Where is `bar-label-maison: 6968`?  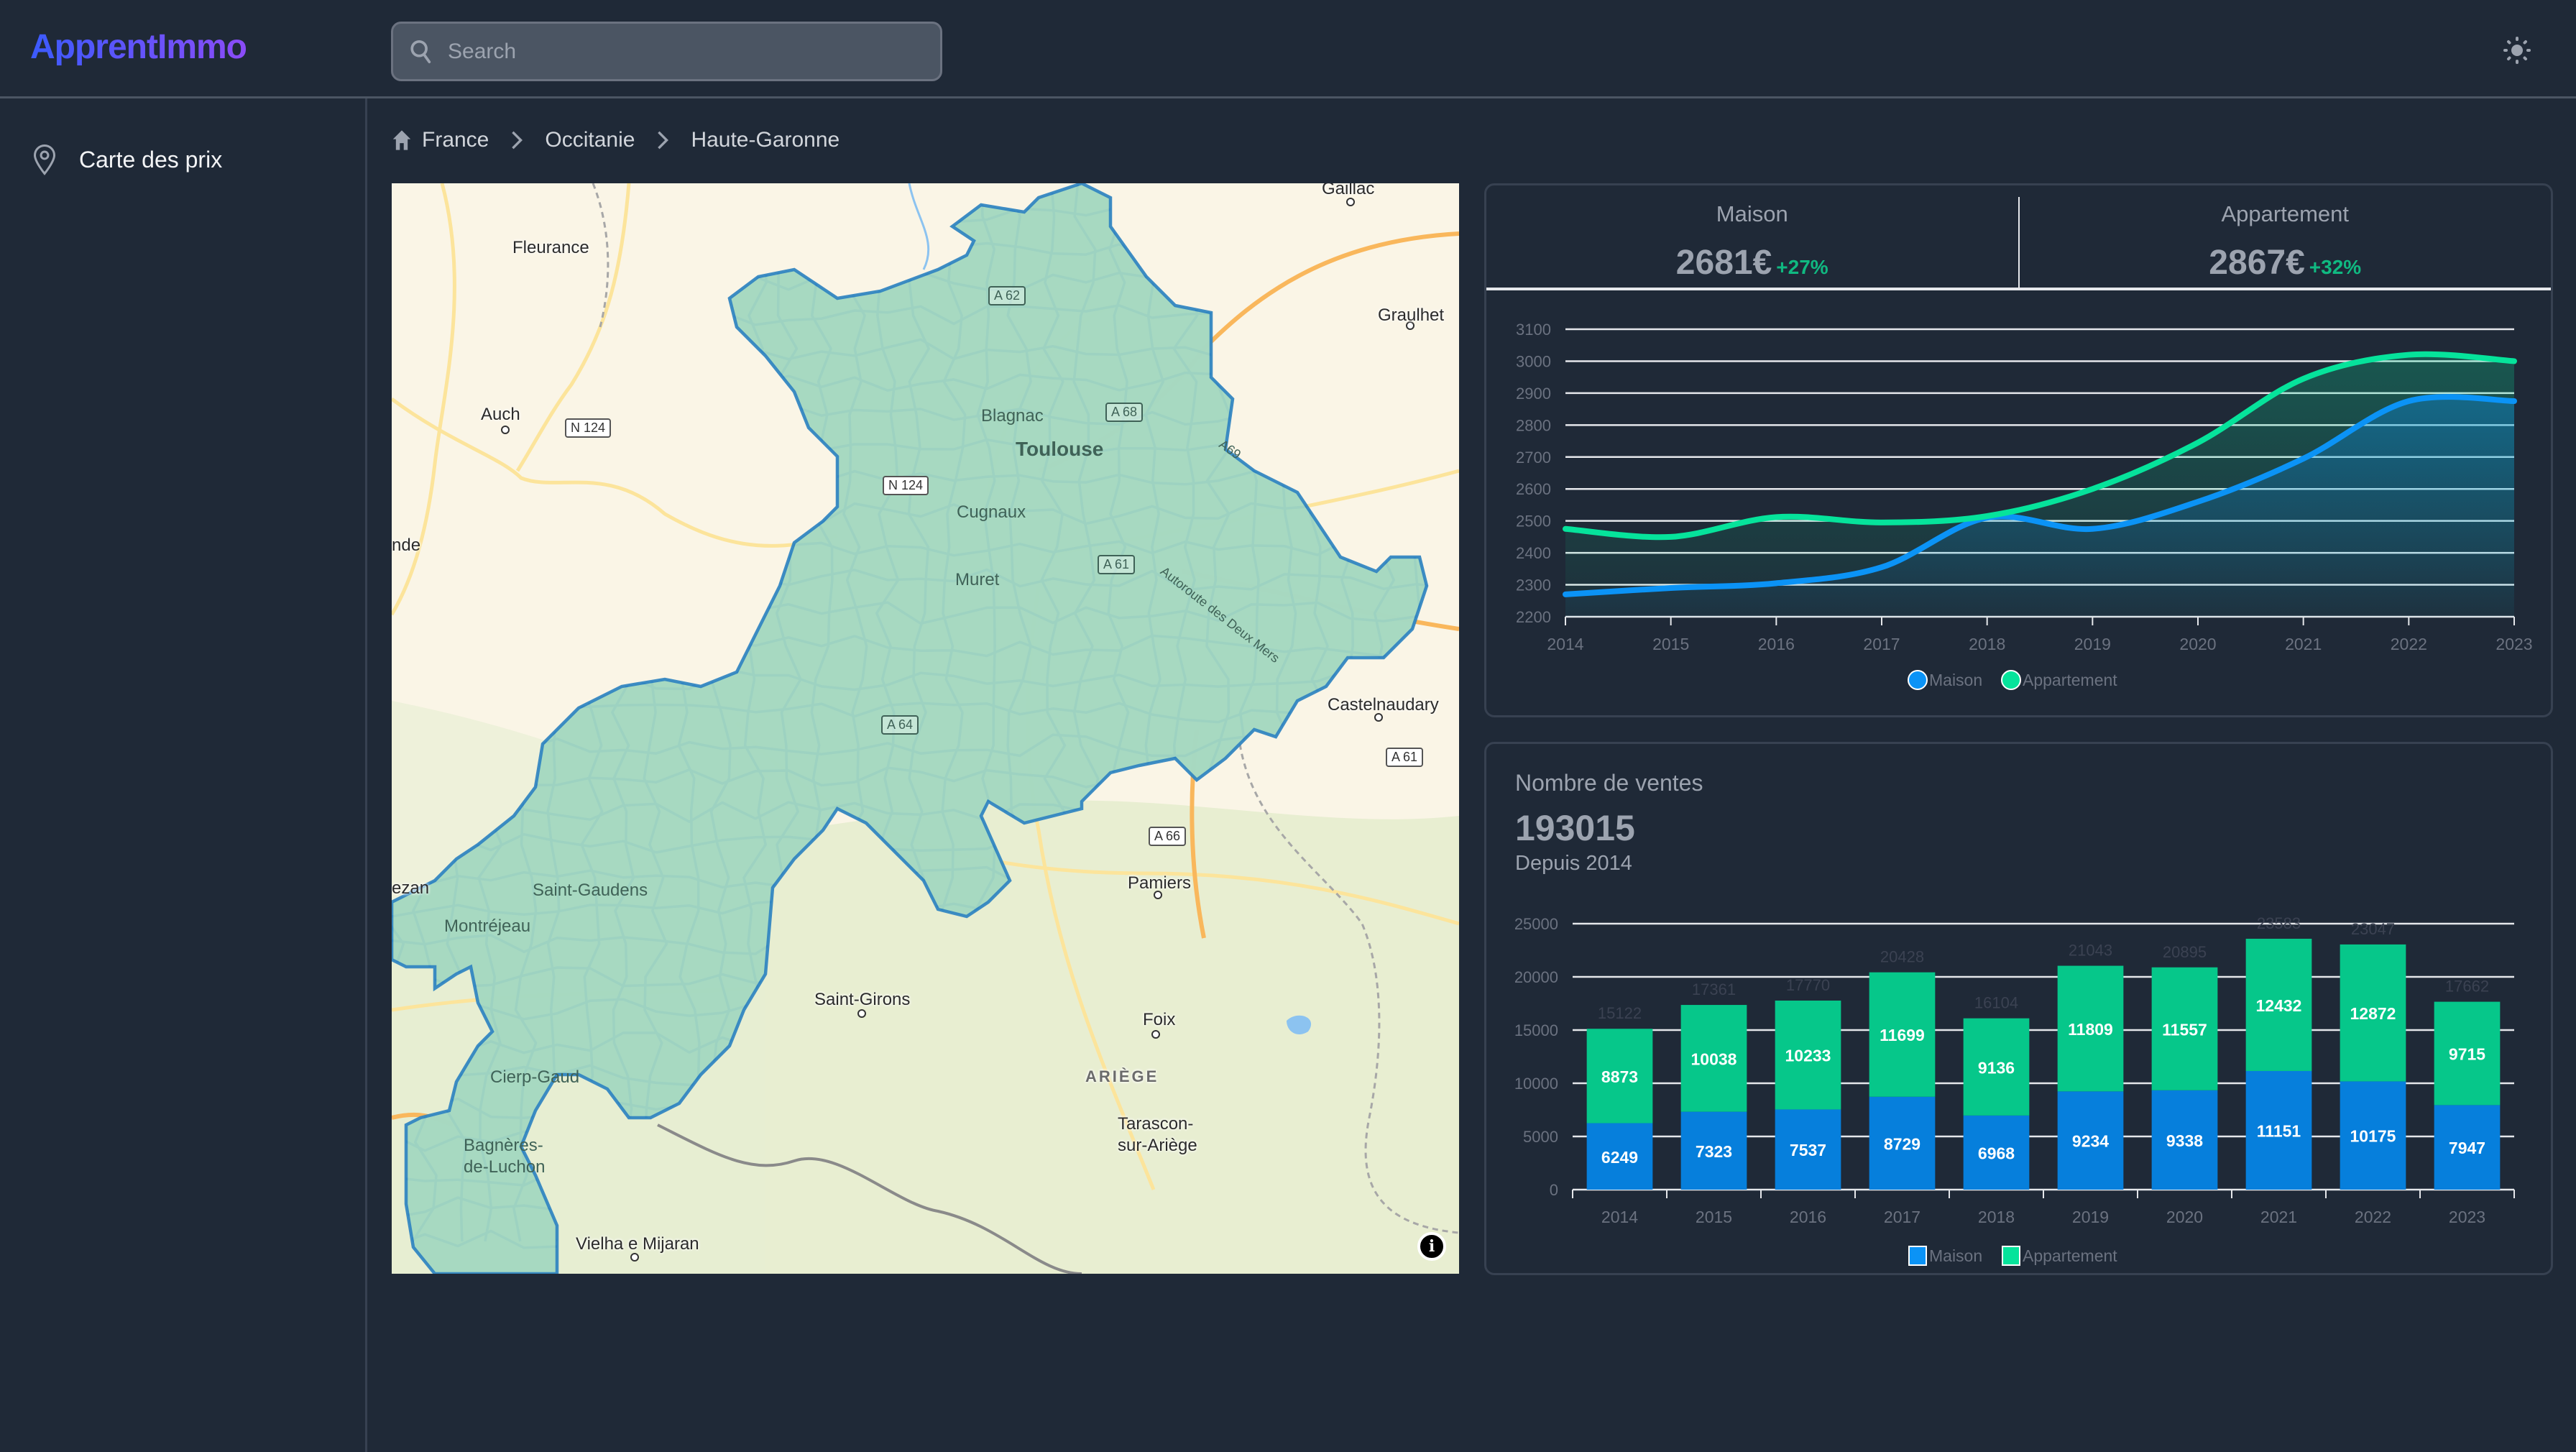 bar-label-maison: 6968 is located at coordinates (1996, 1153).